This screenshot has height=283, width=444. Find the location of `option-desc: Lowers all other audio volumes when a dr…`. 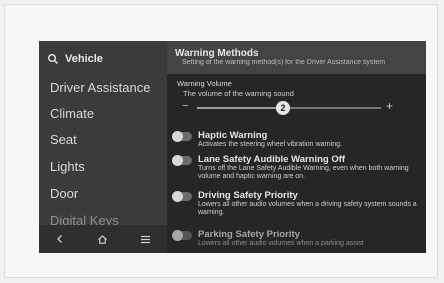

option-desc: Lowers all other audio volumes when a dr… is located at coordinates (307, 208).